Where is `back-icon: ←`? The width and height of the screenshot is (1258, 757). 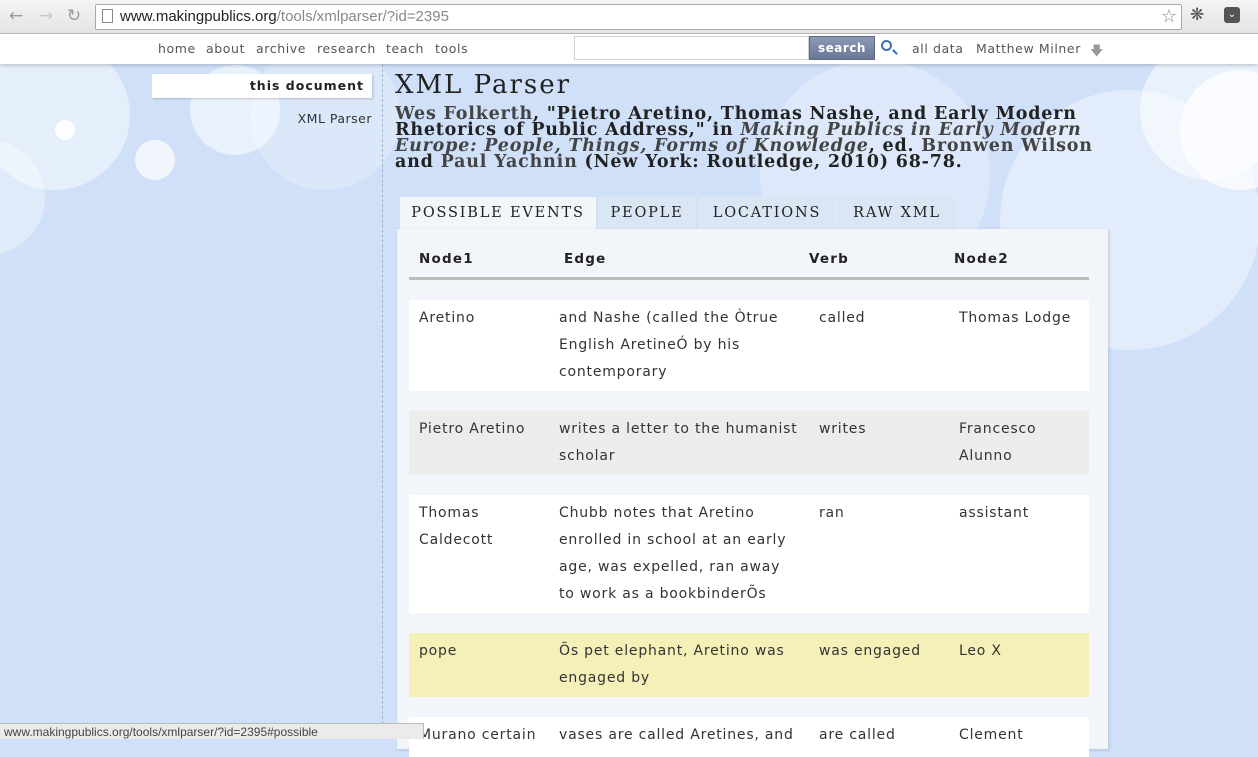 back-icon: ← is located at coordinates (16, 16).